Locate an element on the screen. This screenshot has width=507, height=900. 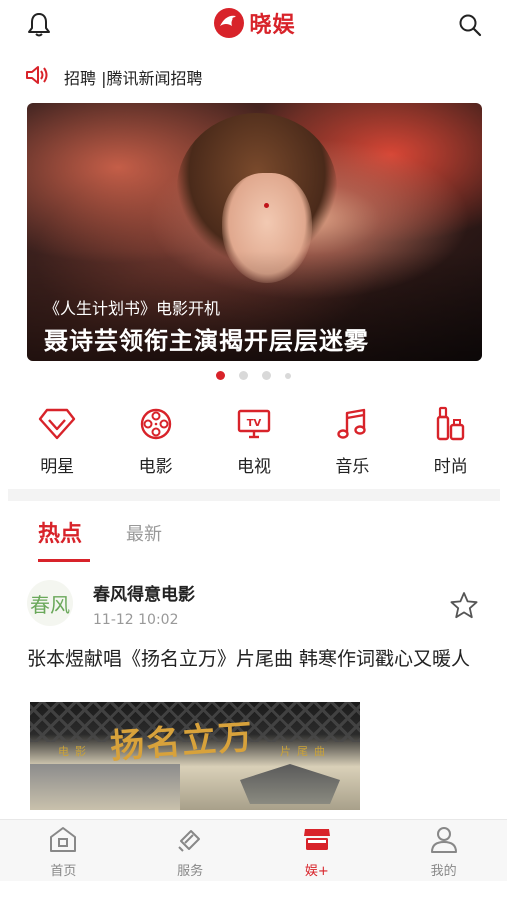
bottom-tab-bar: 首页 服务 娱+ 我的 is located at coordinates (253, 850).